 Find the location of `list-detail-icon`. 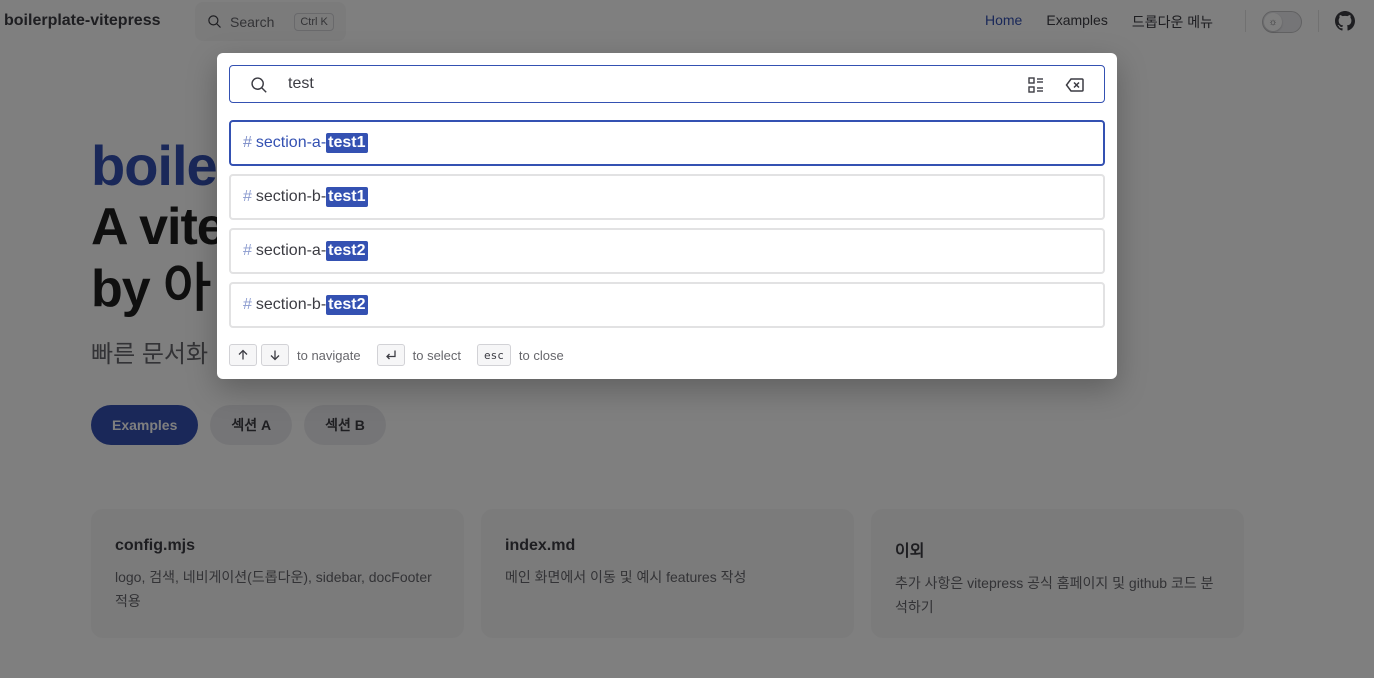

list-detail-icon is located at coordinates (1035, 85).